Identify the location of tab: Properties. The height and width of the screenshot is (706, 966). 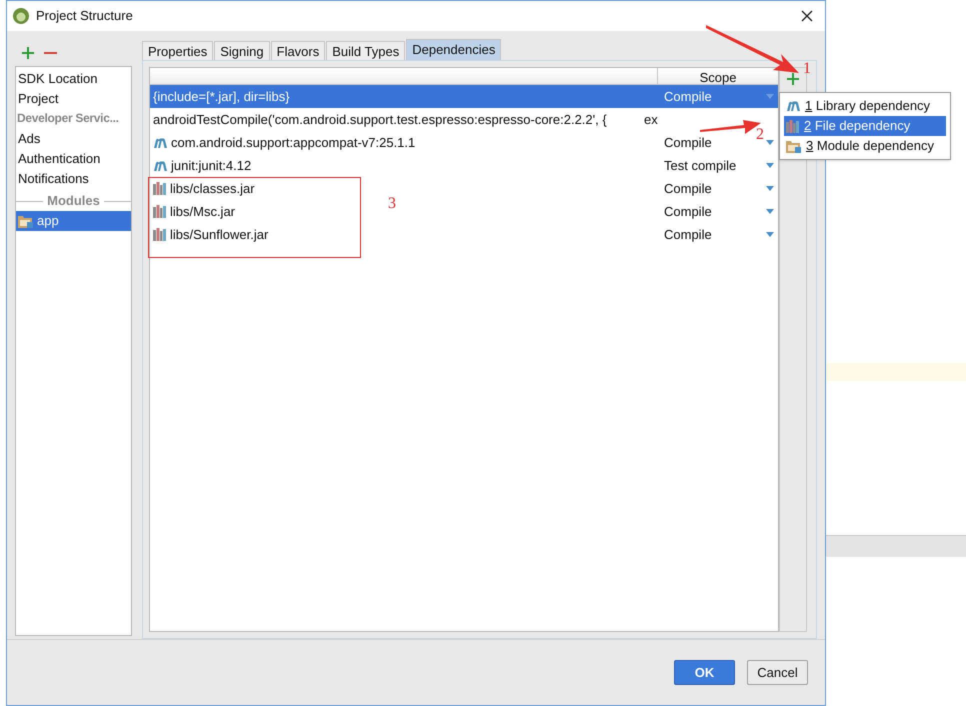
(178, 50).